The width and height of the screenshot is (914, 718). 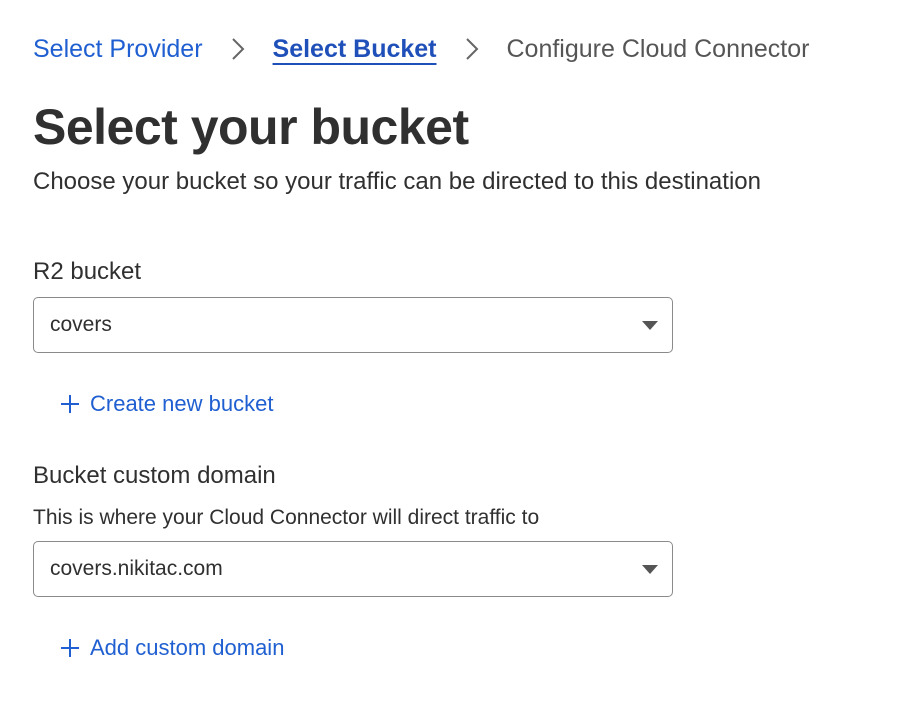 What do you see at coordinates (81, 324) in the screenshot?
I see `r2-bucket-select-value: covers` at bounding box center [81, 324].